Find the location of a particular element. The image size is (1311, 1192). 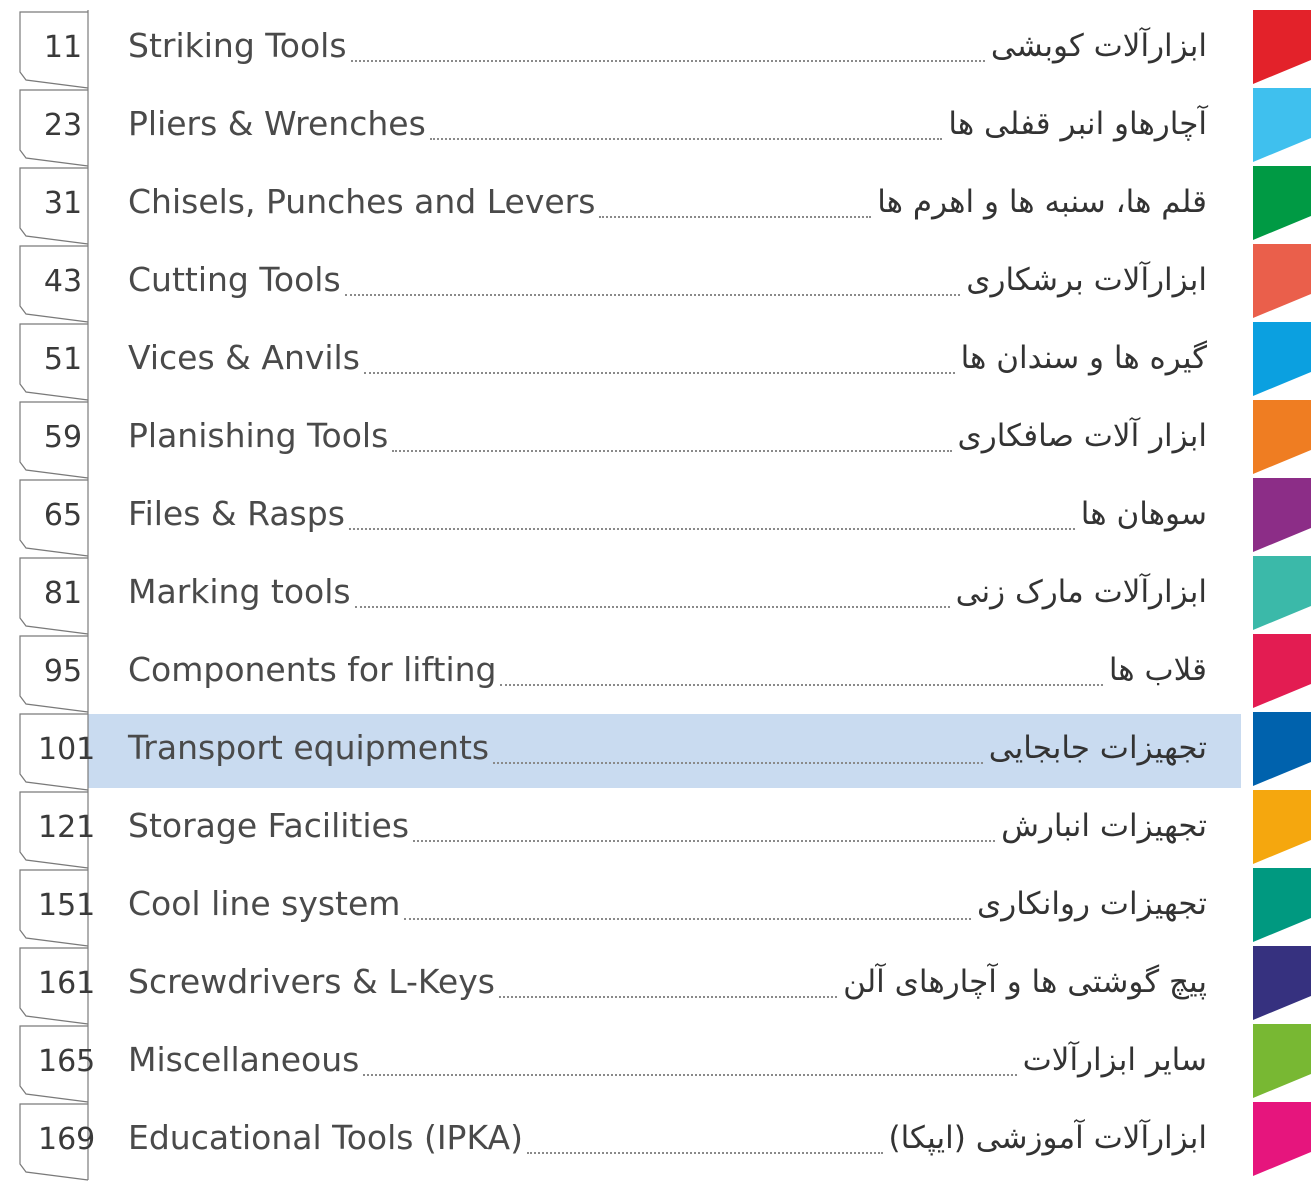

toc-entry: 101 Transport equipments تجهیزات جابجایی is located at coordinates (655, 751).